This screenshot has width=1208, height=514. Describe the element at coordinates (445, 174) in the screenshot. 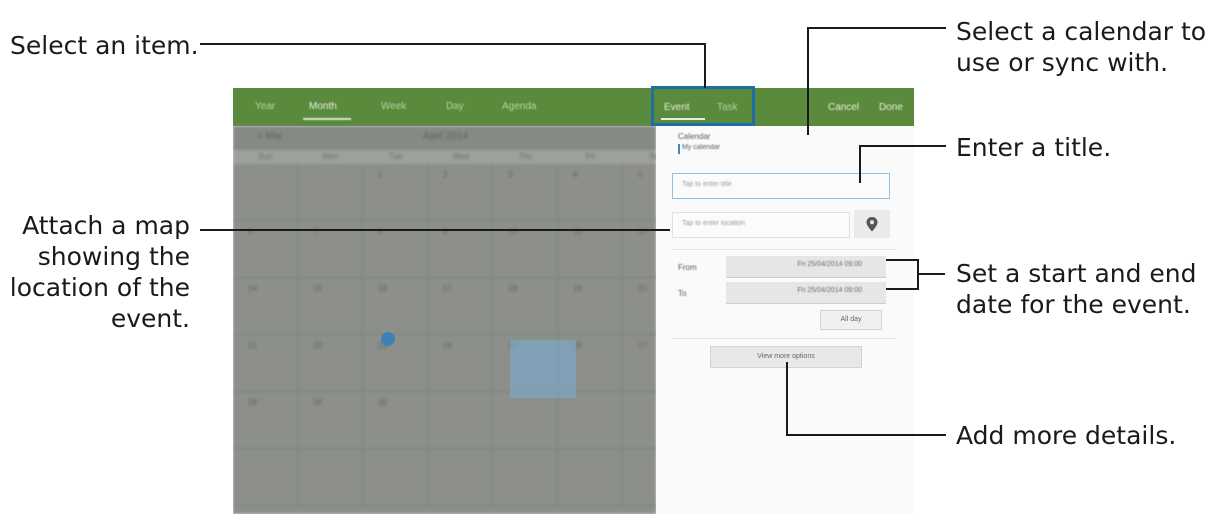

I see `calendar-day-number: 2` at that location.